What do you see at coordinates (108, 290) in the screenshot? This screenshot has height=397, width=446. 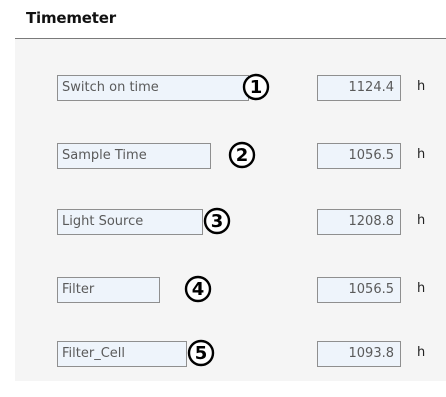 I see `label-field-filter: Filter` at bounding box center [108, 290].